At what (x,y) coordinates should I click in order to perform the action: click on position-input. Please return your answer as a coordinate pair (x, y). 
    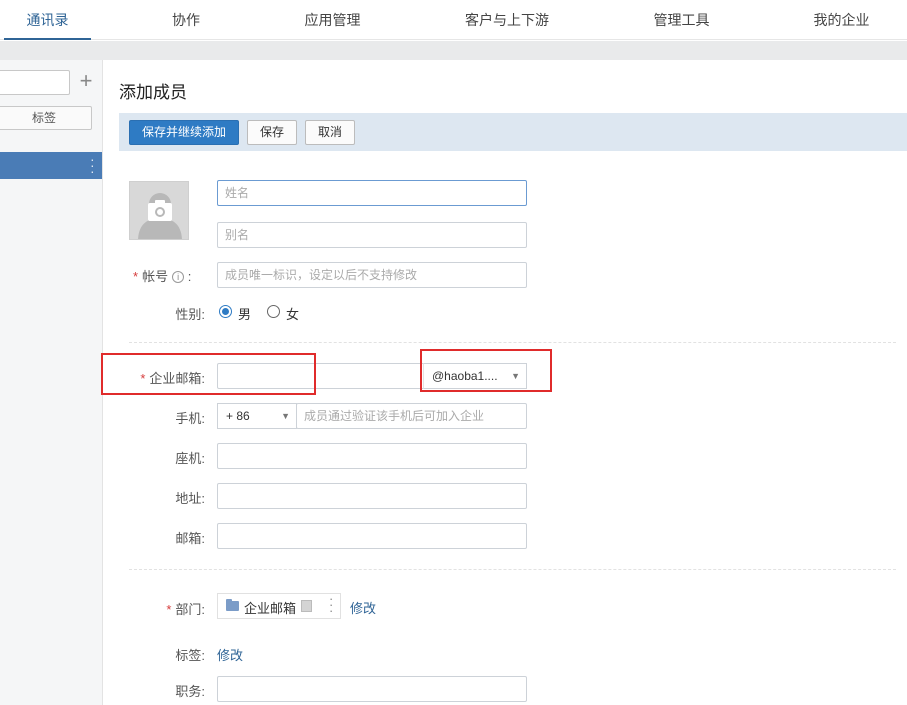
    Looking at the image, I should click on (372, 689).